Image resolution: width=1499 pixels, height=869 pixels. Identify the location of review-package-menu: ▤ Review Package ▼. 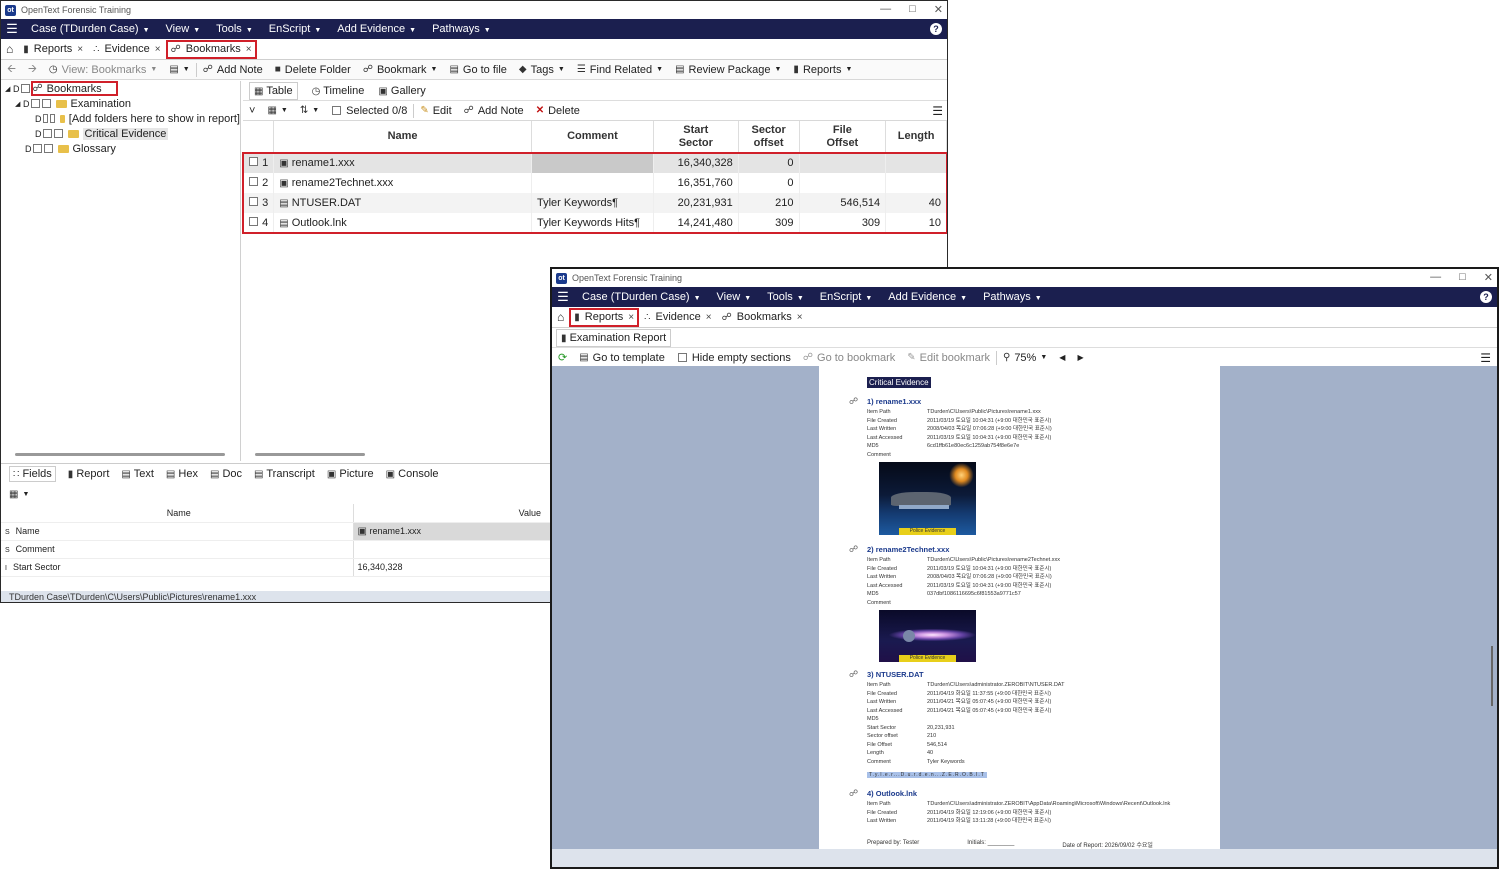
(728, 70).